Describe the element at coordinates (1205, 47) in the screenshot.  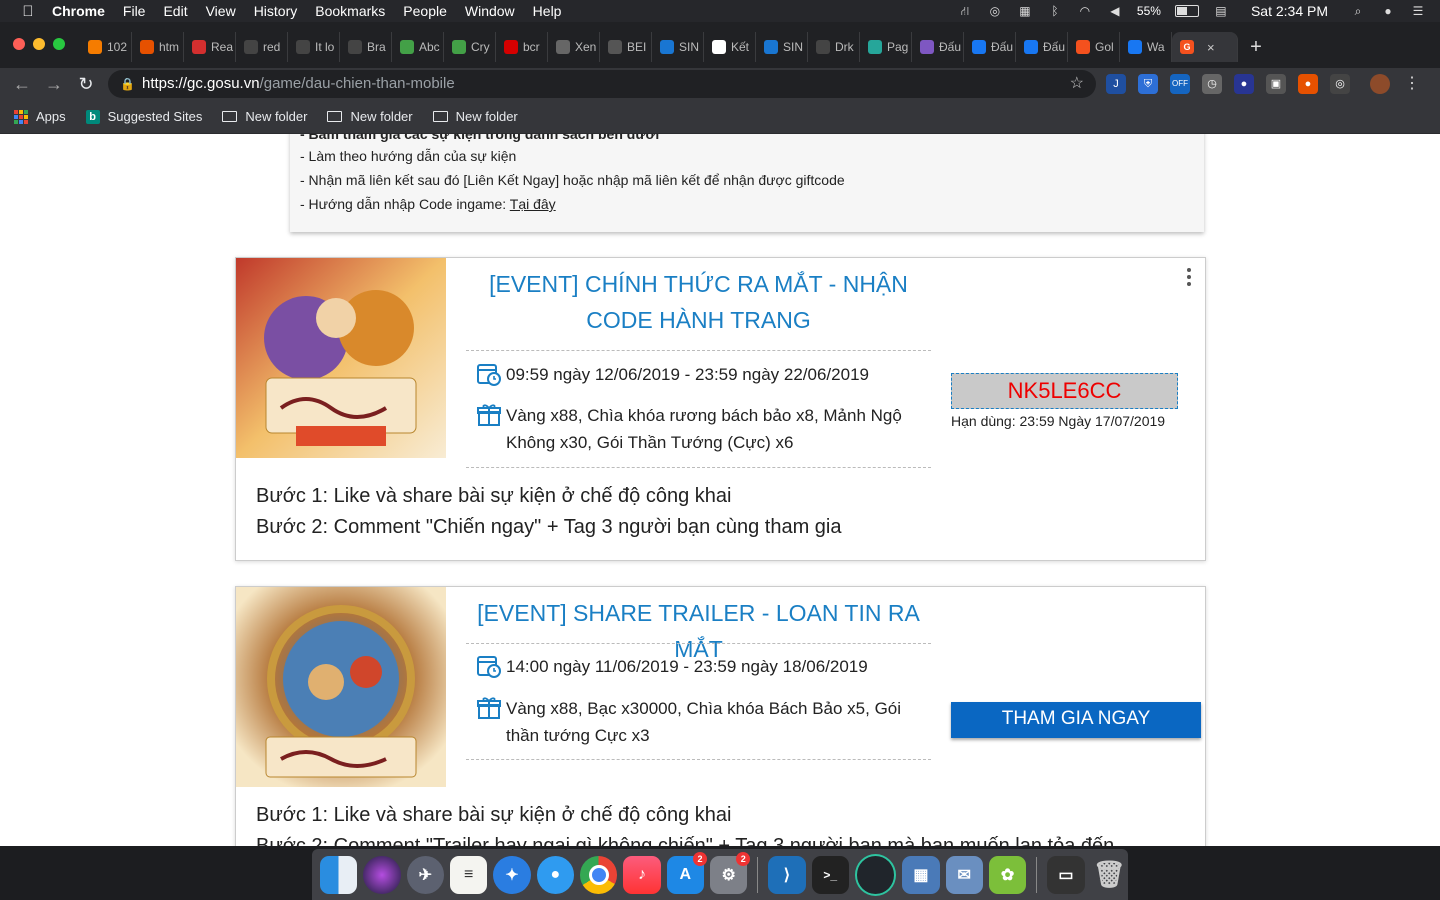
I see `tab-active: G ×` at that location.